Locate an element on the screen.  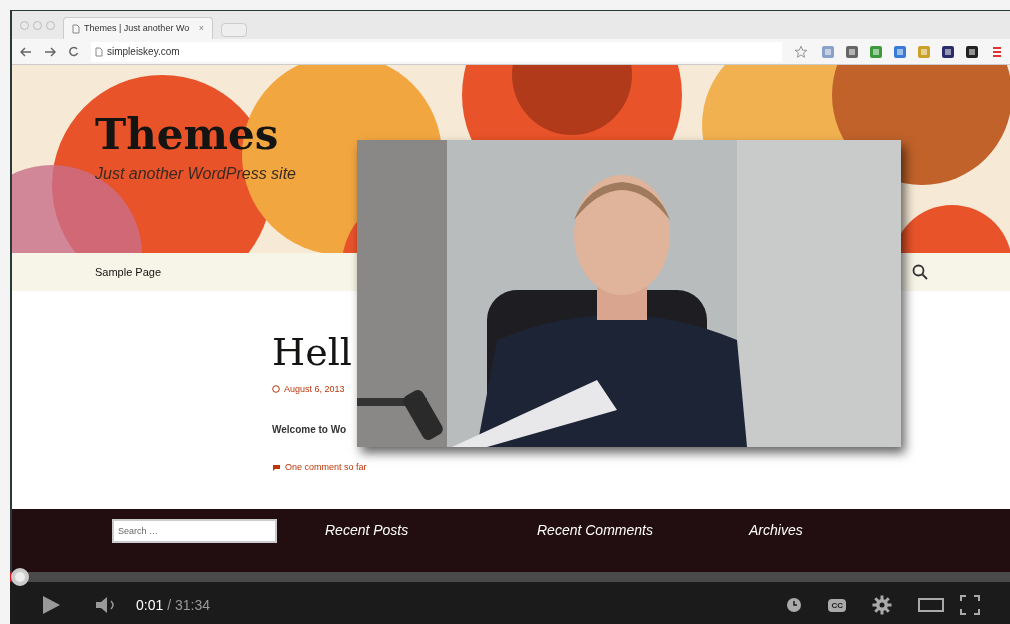
fullscreen-icon is located at coordinates (970, 605).